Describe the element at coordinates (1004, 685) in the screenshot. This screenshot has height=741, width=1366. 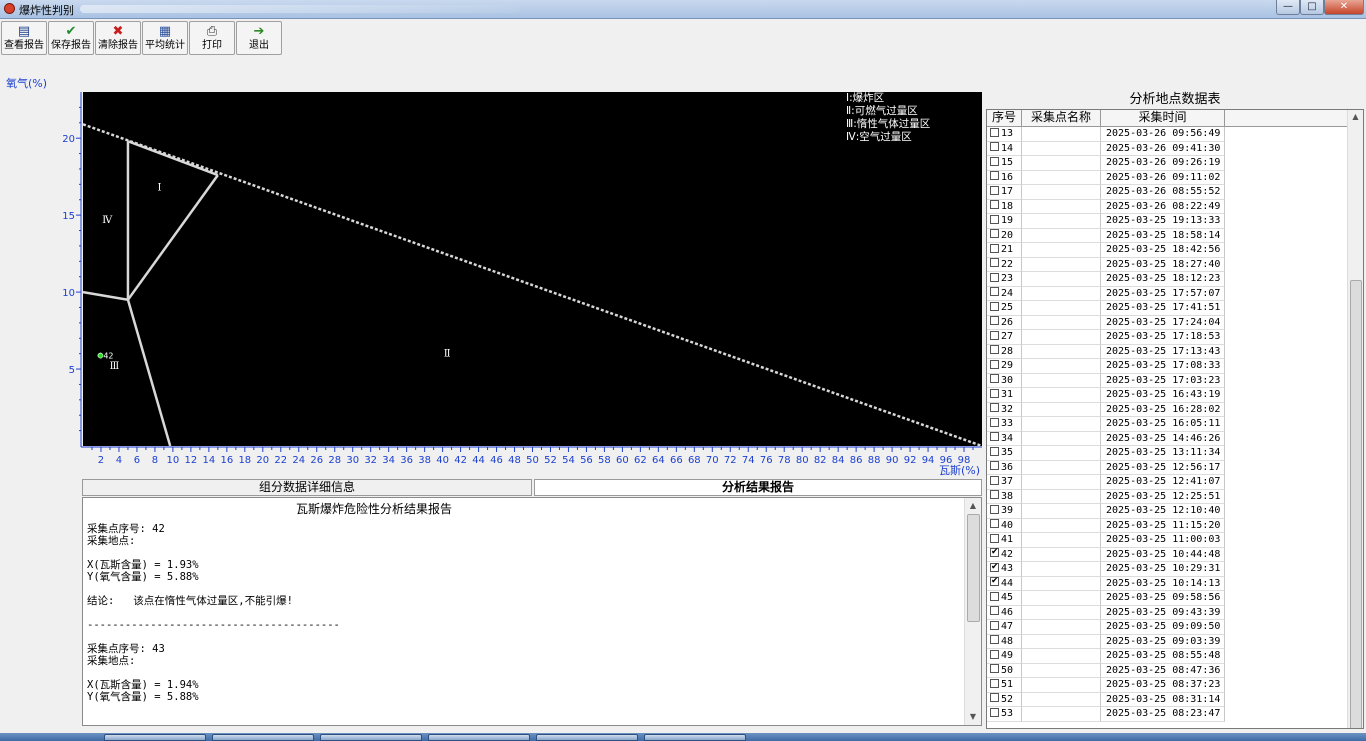
I see `row-number-cell: 51` at that location.